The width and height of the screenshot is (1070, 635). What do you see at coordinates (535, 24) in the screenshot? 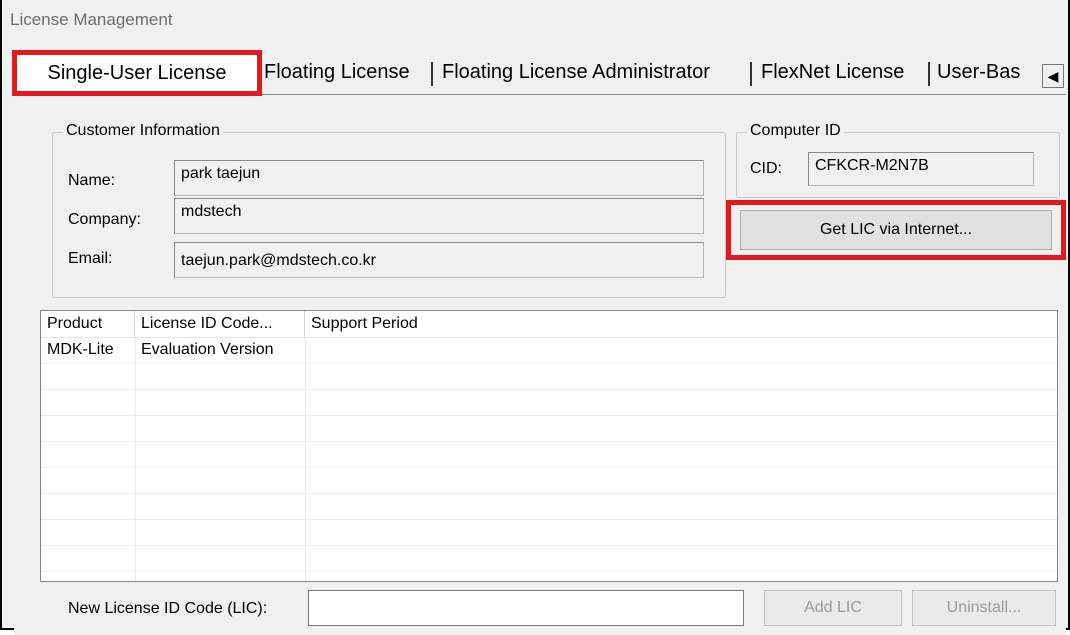
I see `title-bar: License Management` at bounding box center [535, 24].